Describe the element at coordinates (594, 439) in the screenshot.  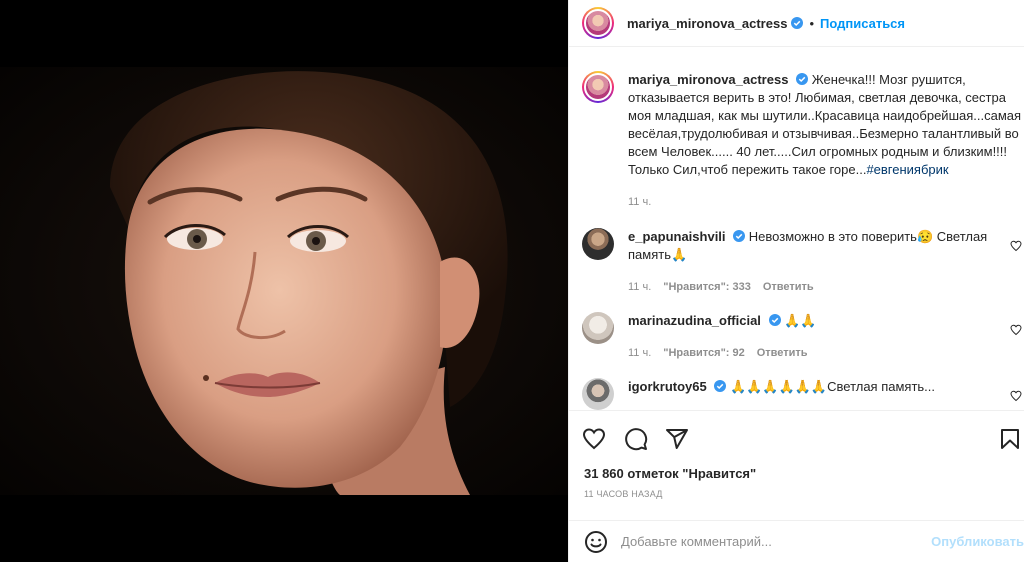
I see `heart-icon` at that location.